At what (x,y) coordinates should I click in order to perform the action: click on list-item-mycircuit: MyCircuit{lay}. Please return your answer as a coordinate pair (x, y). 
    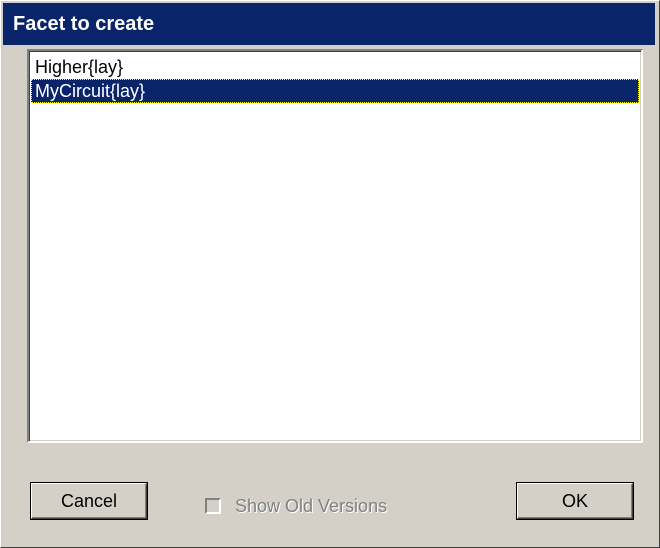
    Looking at the image, I should click on (335, 91).